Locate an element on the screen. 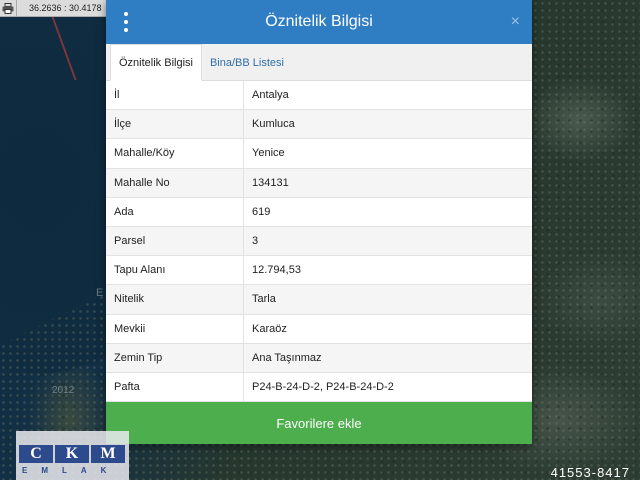  map-toolbar: 36.2636 : 30.4178 is located at coordinates (53, 8).